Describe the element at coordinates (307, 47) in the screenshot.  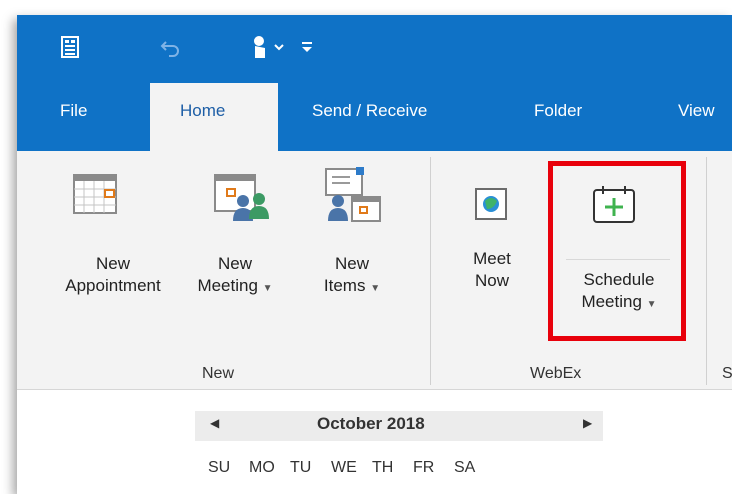
I see `customize-qat-icon` at that location.